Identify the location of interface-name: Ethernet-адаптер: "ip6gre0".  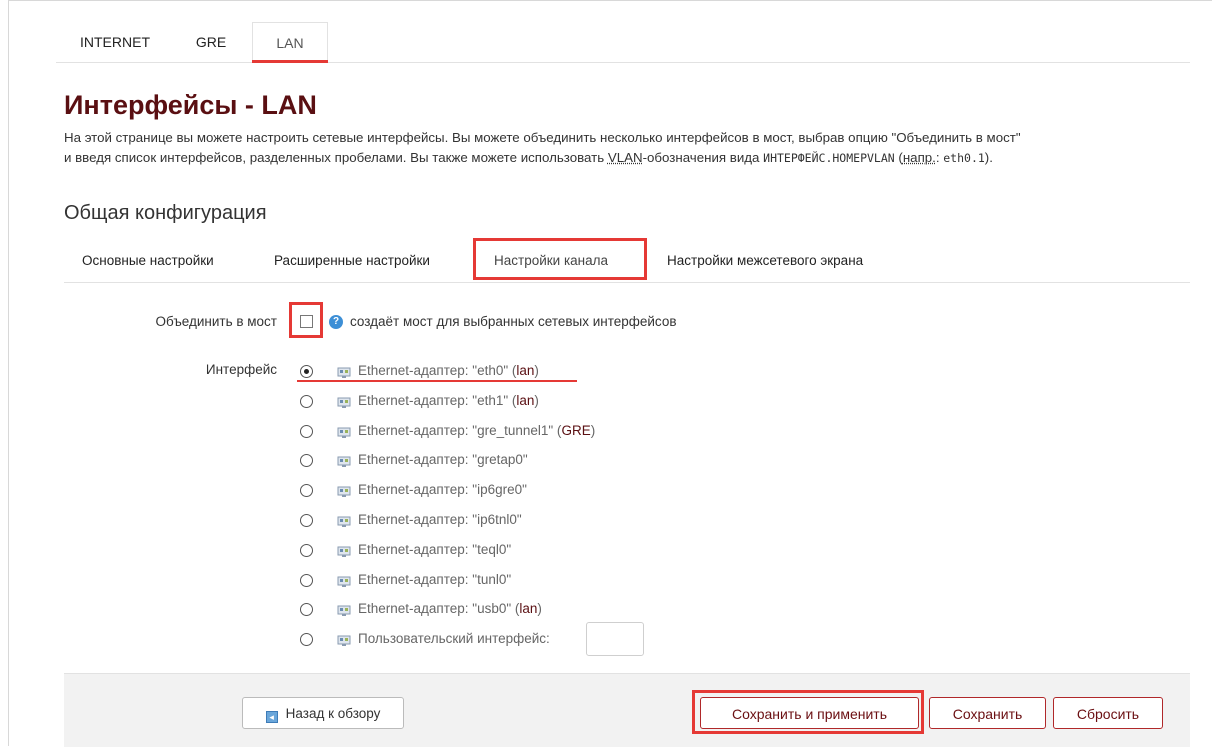
(442, 490).